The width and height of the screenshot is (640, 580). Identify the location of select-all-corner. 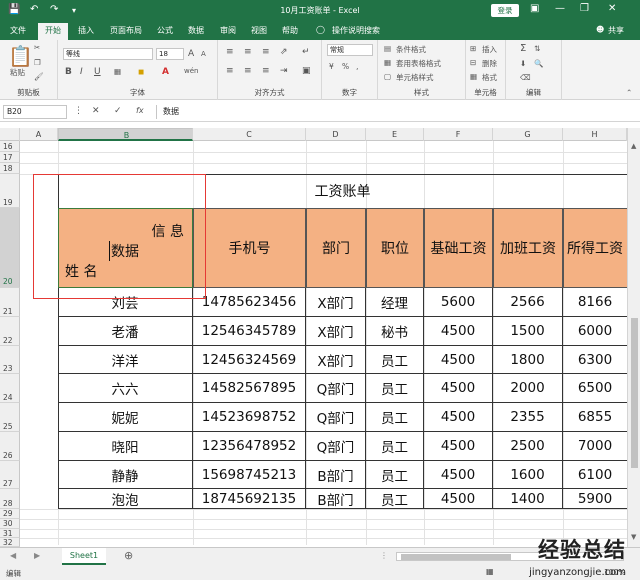
(10, 134).